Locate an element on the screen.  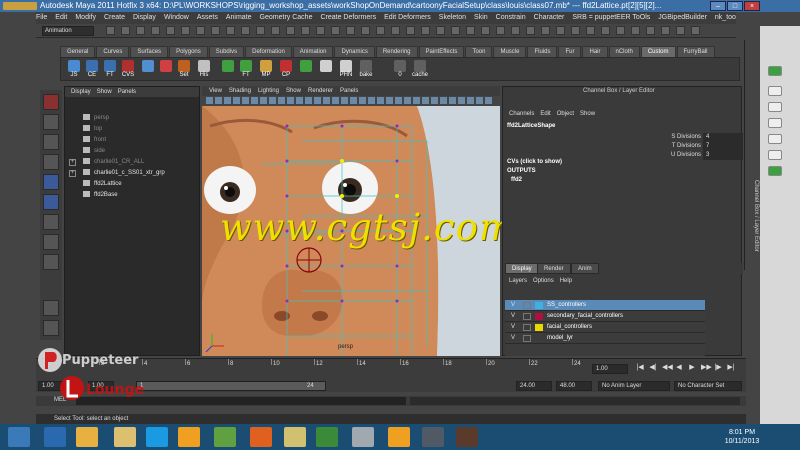
viewport-menu-item: Show is located at coordinates (293, 91).